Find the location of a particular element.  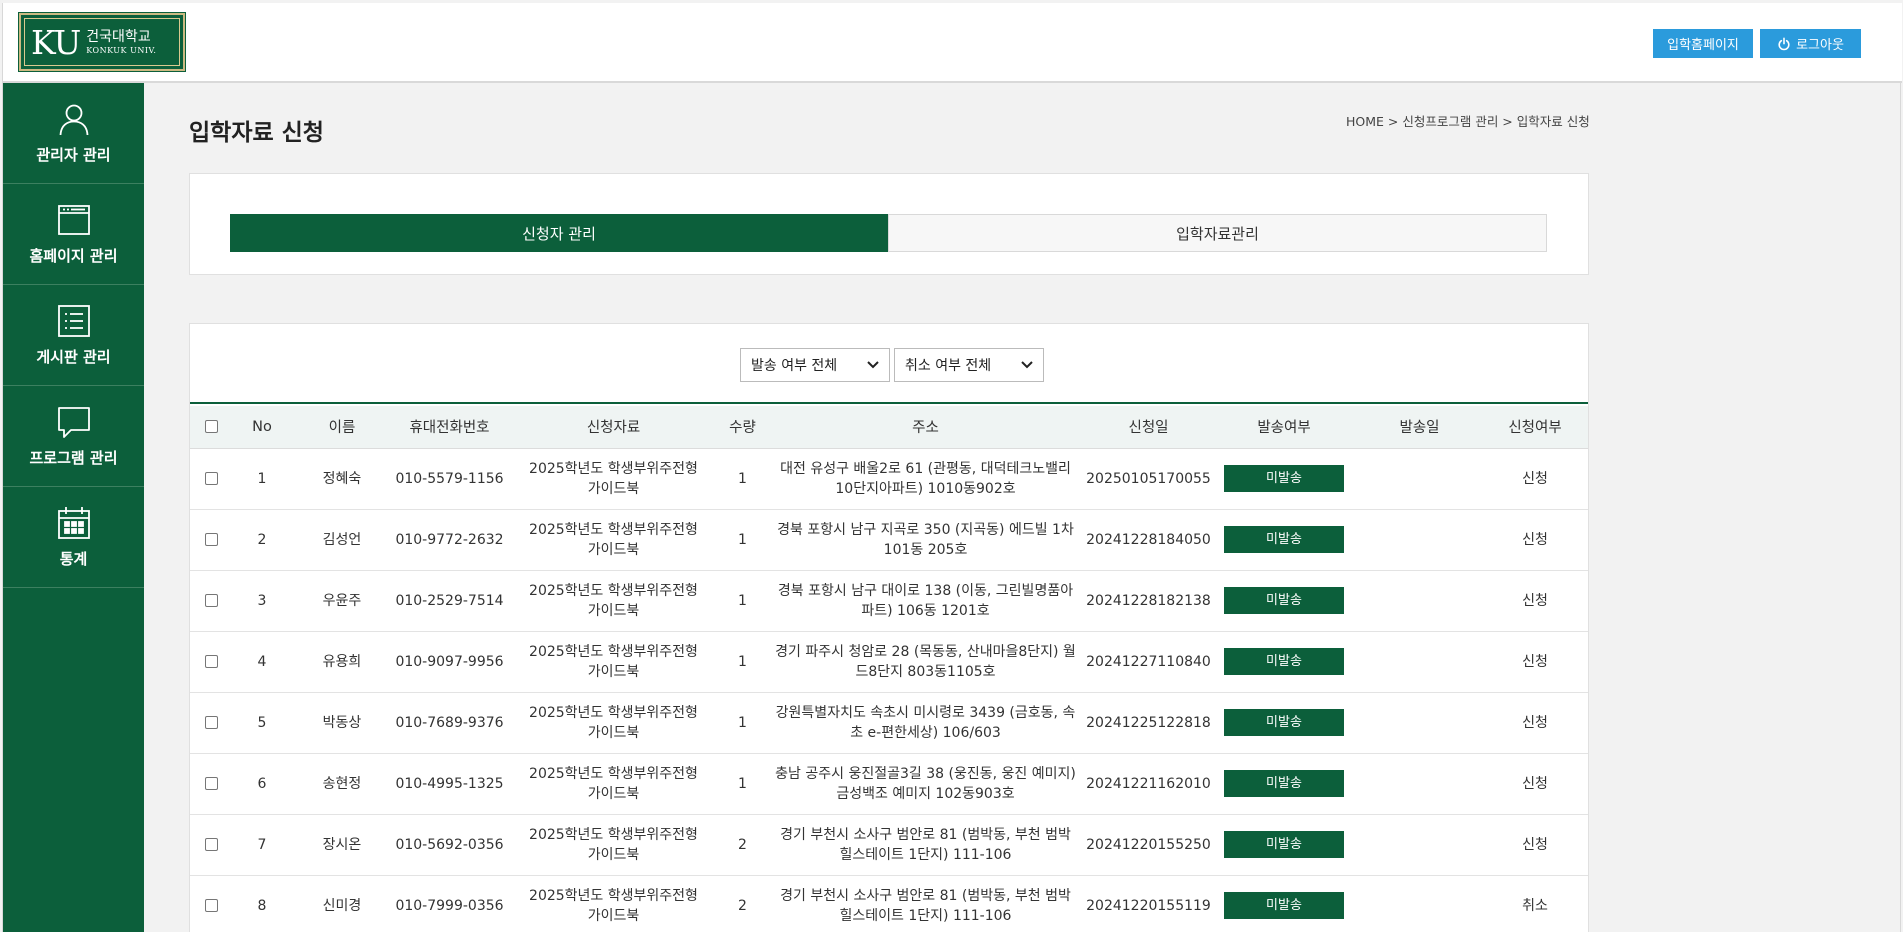

row-request-date: 20241220155250 is located at coordinates (1148, 845).